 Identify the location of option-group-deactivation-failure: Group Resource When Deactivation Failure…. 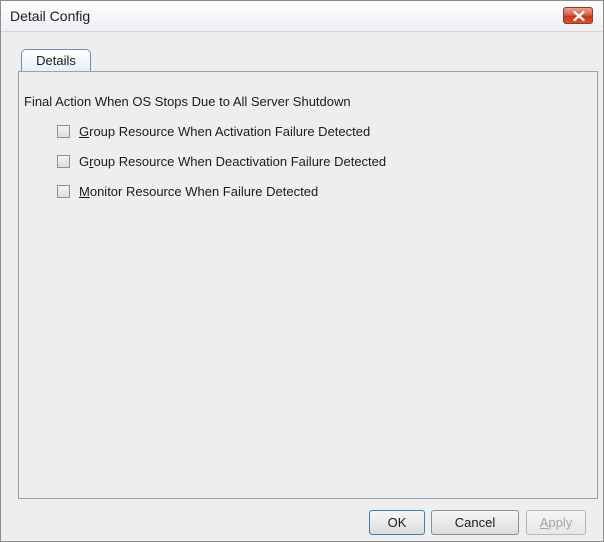
(221, 161).